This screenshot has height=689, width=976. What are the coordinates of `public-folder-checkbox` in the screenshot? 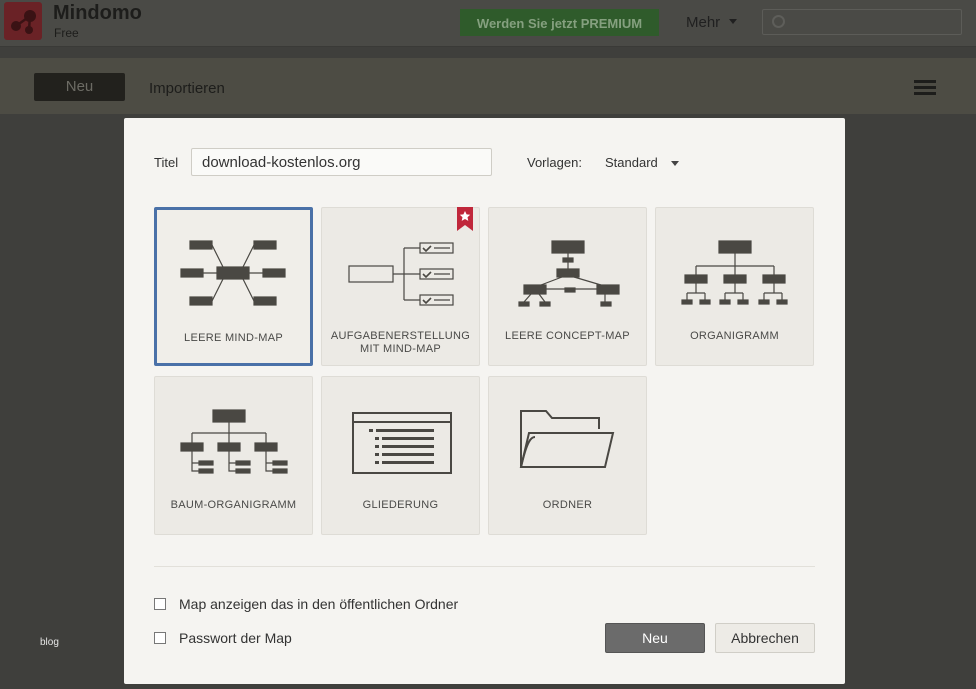 It's located at (160, 604).